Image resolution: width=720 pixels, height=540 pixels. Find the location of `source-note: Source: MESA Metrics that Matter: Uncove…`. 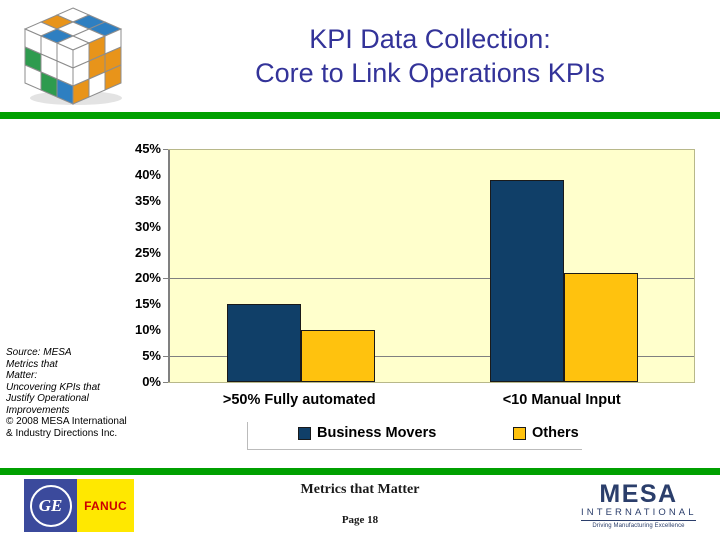

source-note: Source: MESA Metrics that Matter: Uncove… is located at coordinates (87, 393).